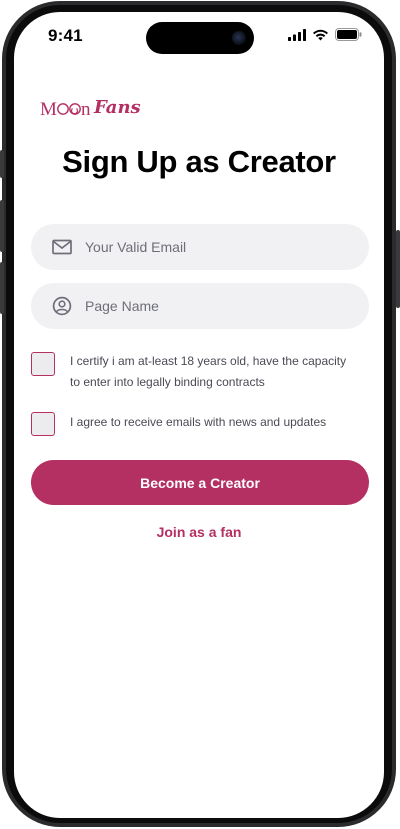  What do you see at coordinates (2, 288) in the screenshot?
I see `volume-down-button` at bounding box center [2, 288].